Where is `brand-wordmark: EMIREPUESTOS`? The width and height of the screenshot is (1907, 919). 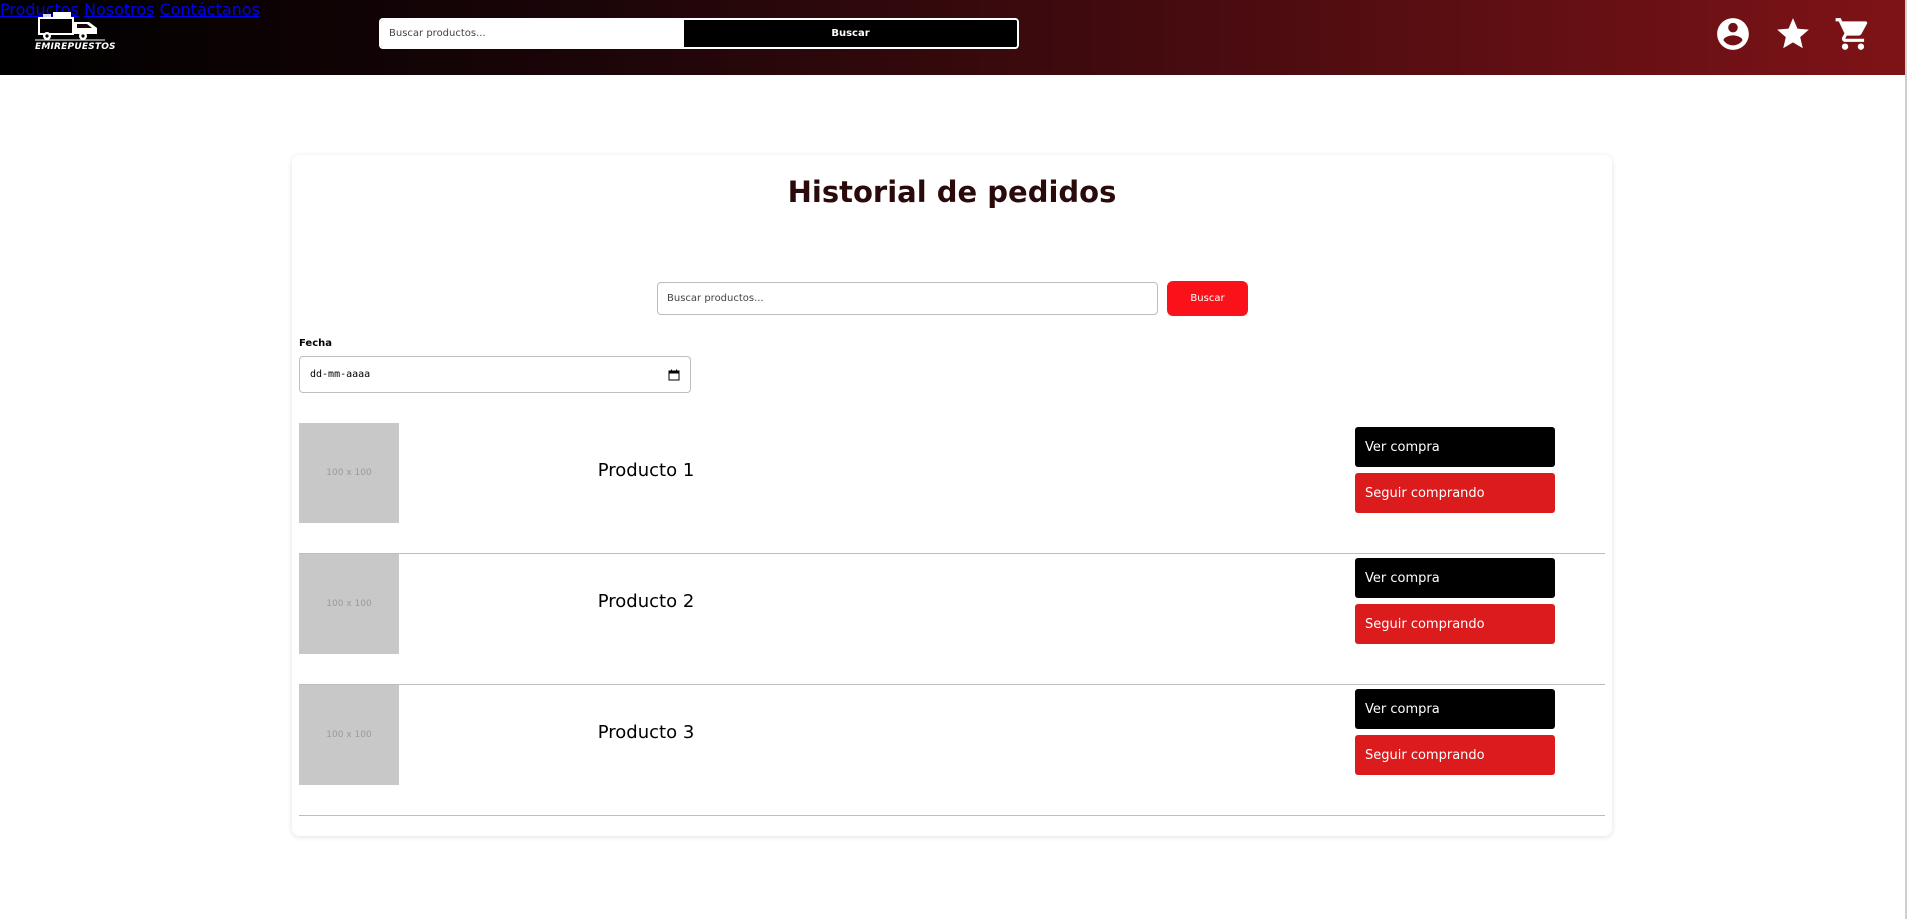 brand-wordmark: EMIREPUESTOS is located at coordinates (75, 47).